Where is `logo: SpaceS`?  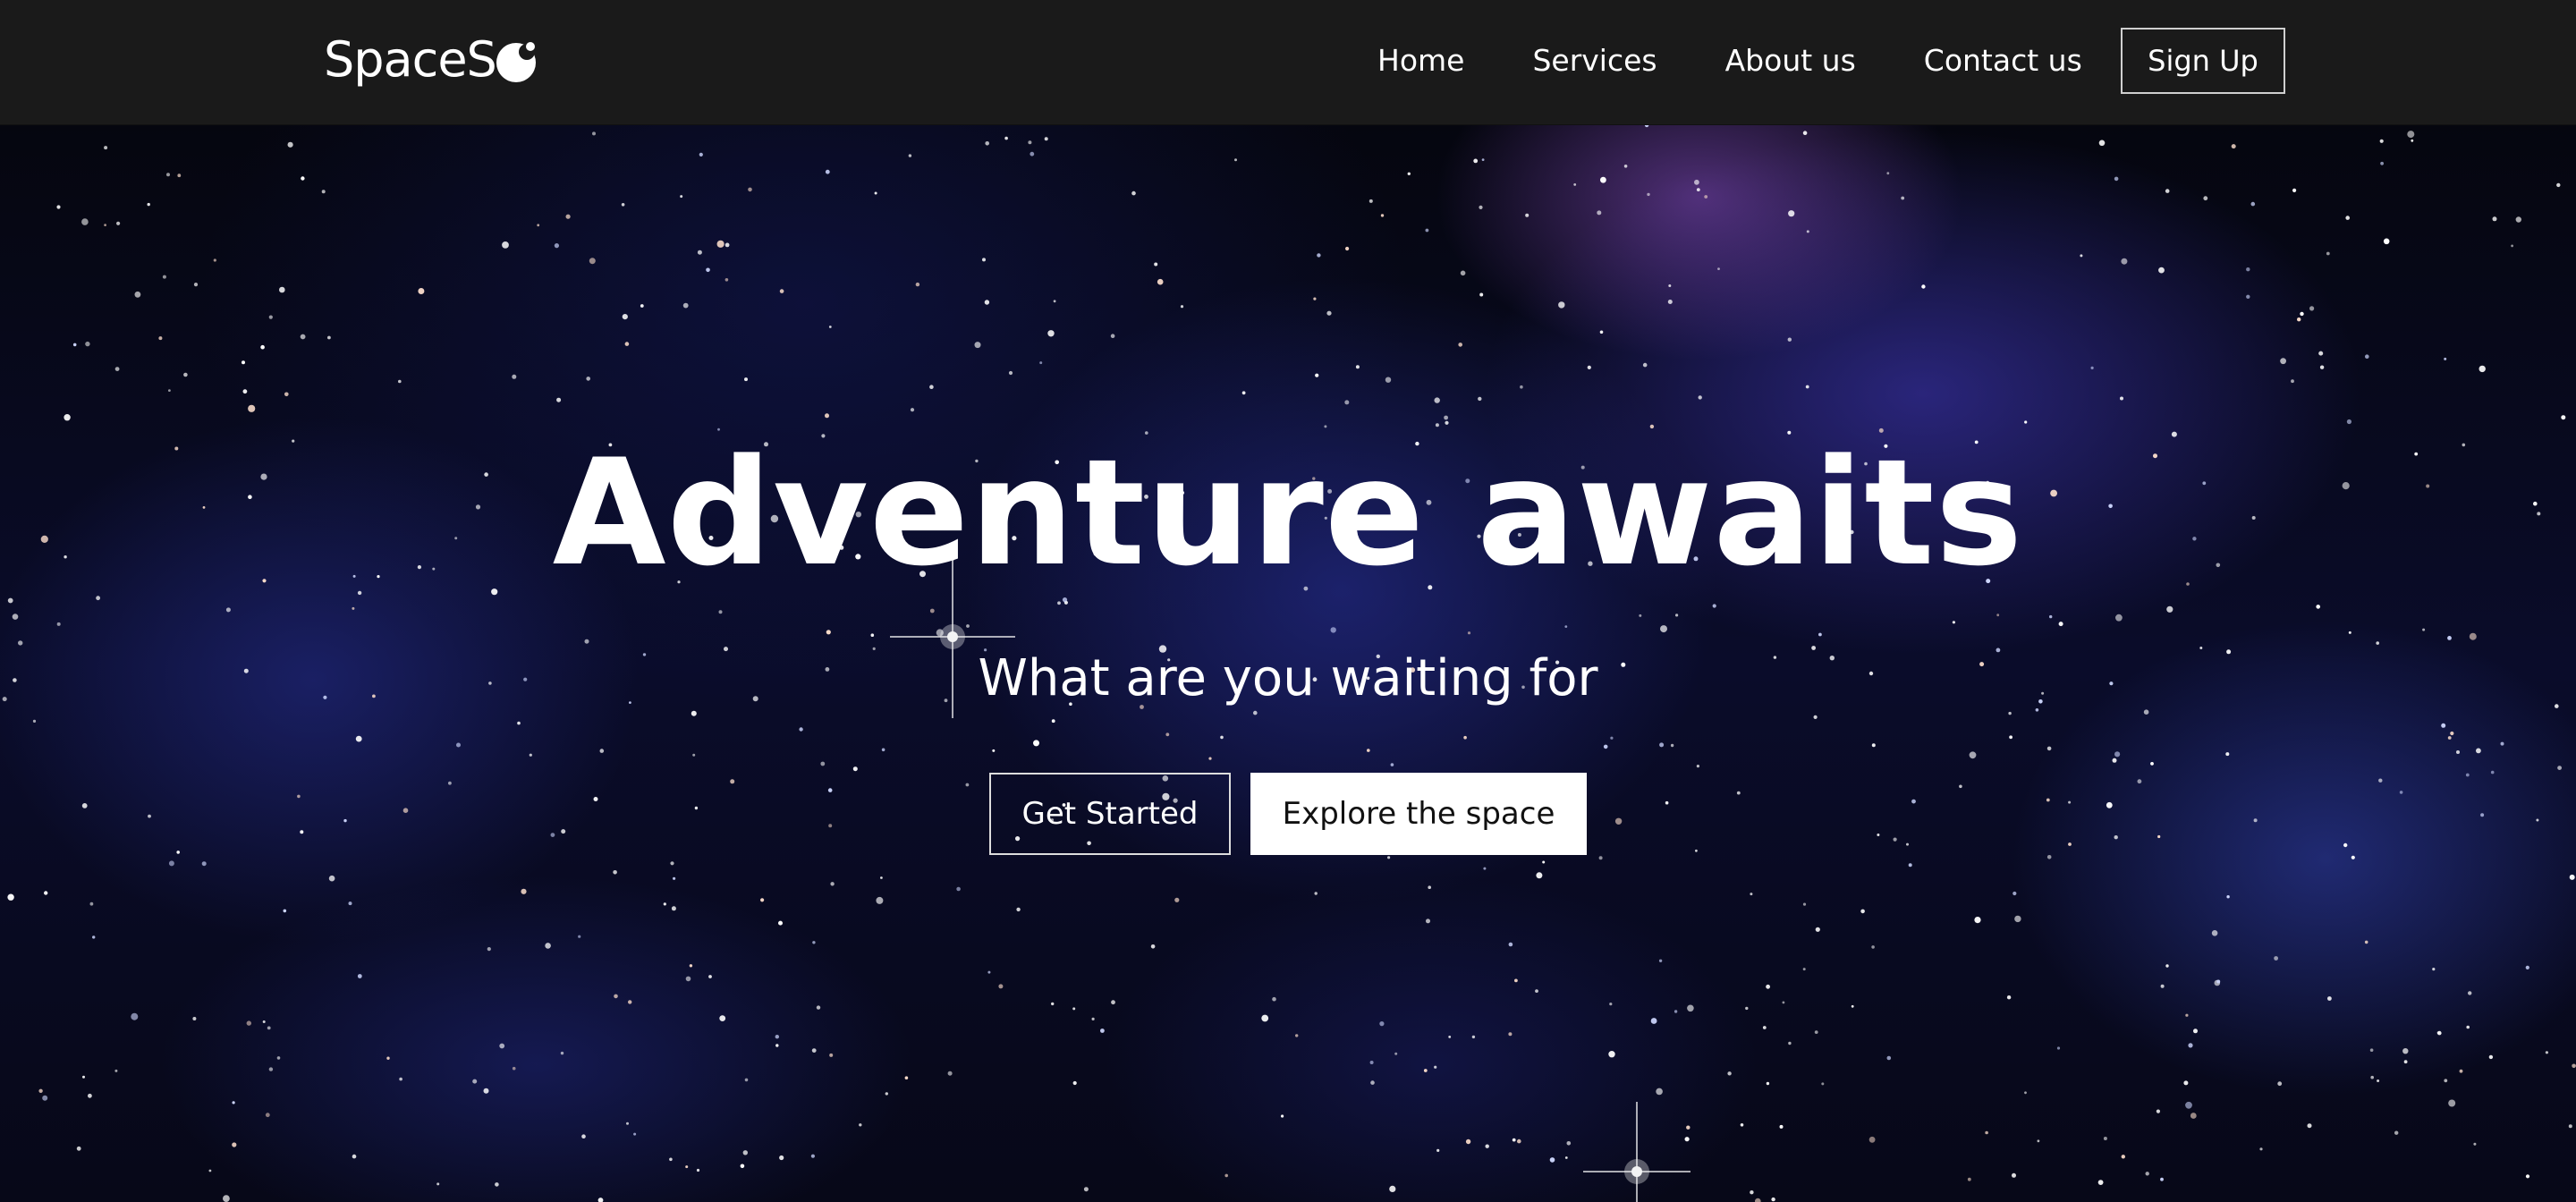
logo: SpaceS is located at coordinates (433, 59).